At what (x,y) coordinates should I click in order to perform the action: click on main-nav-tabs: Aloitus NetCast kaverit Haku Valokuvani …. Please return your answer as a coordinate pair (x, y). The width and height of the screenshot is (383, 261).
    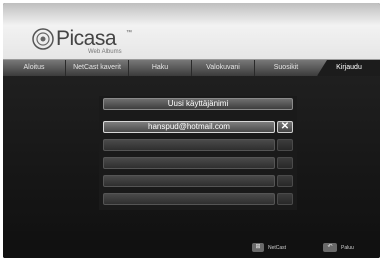
    Looking at the image, I should click on (191, 67).